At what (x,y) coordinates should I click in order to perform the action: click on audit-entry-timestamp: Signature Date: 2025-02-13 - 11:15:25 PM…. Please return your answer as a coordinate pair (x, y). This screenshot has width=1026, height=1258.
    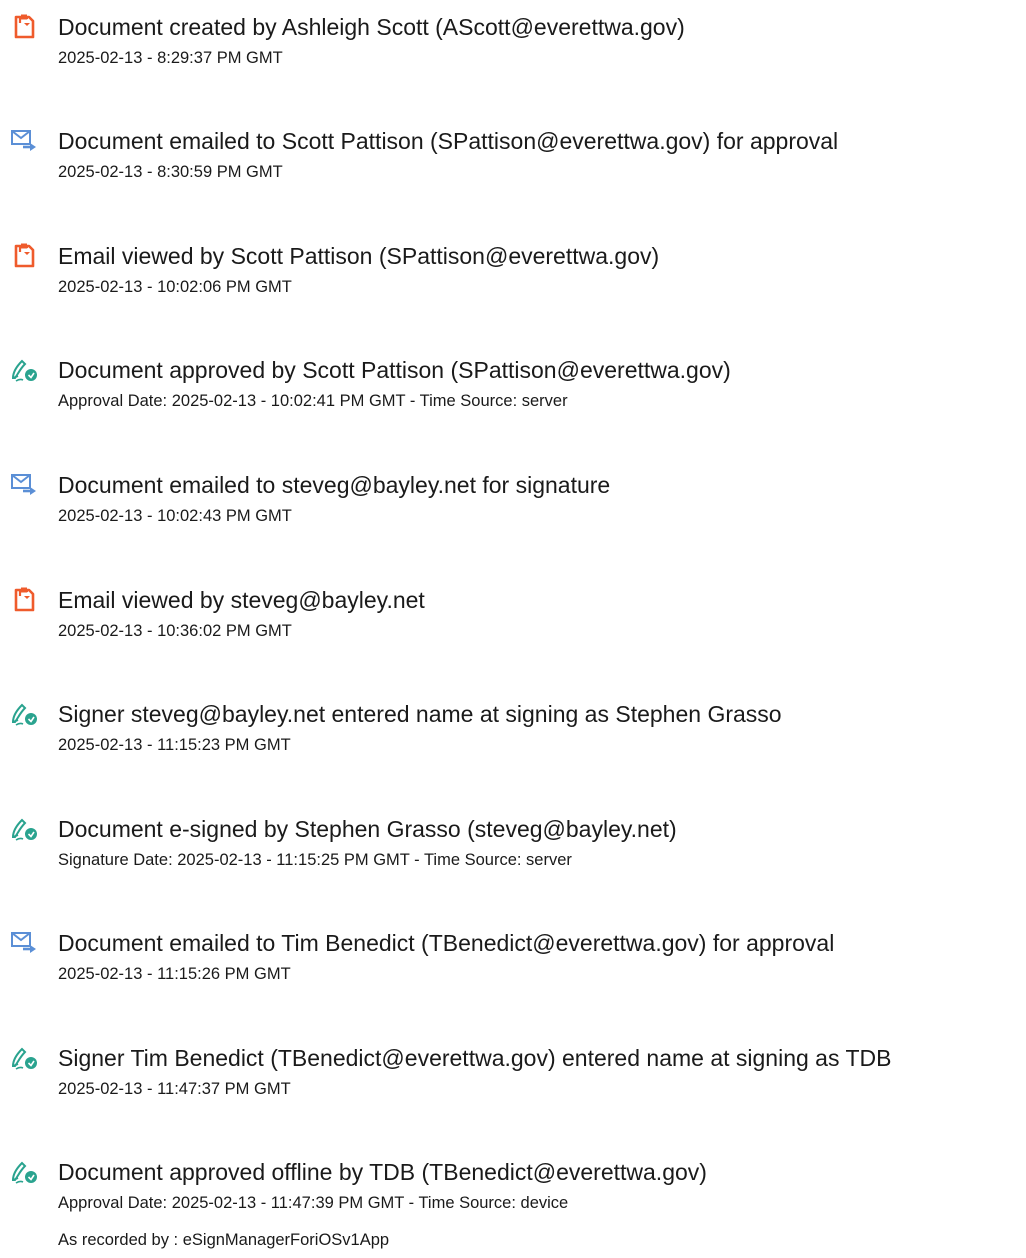
    Looking at the image, I should click on (315, 860).